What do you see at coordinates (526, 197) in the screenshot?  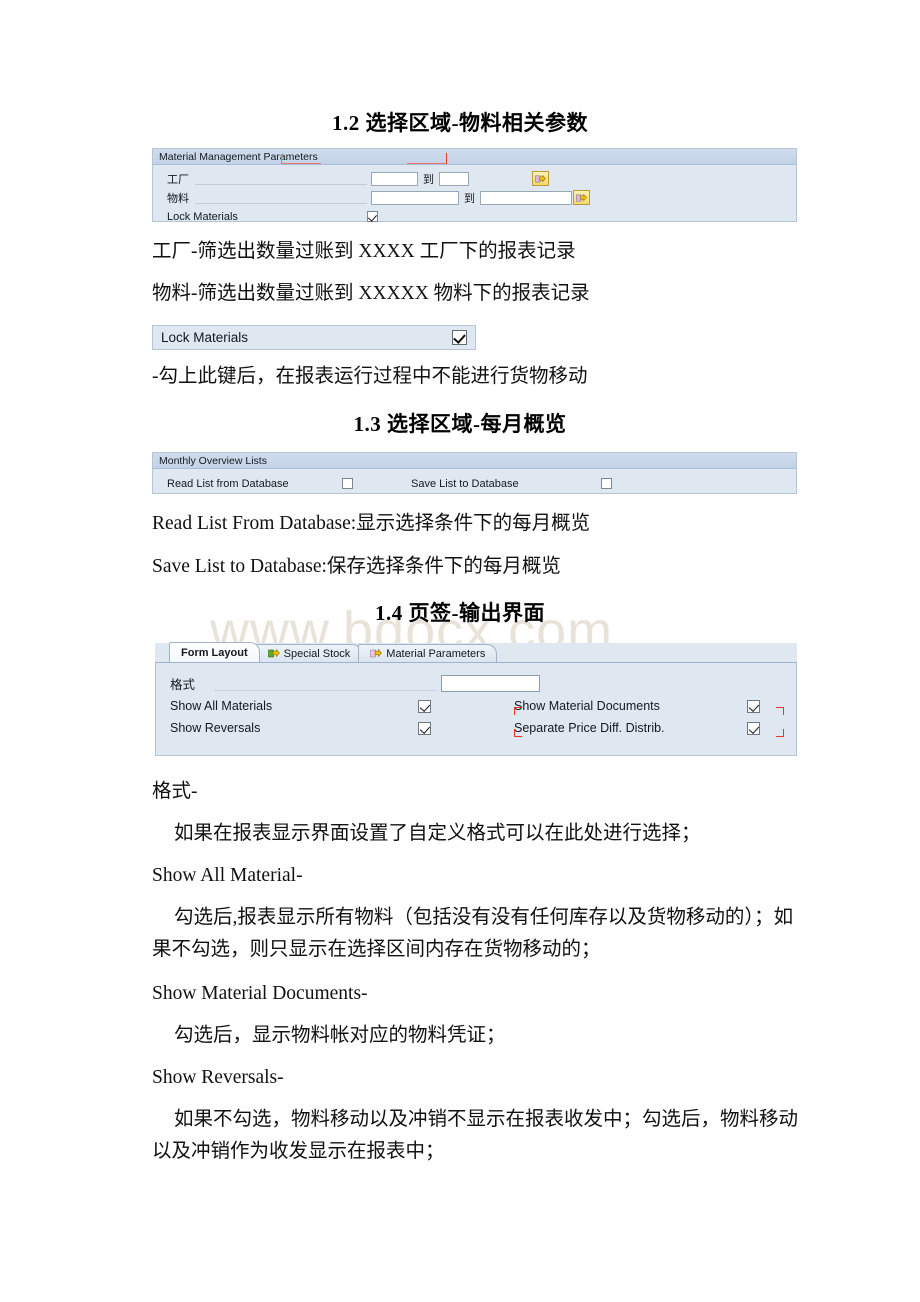 I see `material-to-input` at bounding box center [526, 197].